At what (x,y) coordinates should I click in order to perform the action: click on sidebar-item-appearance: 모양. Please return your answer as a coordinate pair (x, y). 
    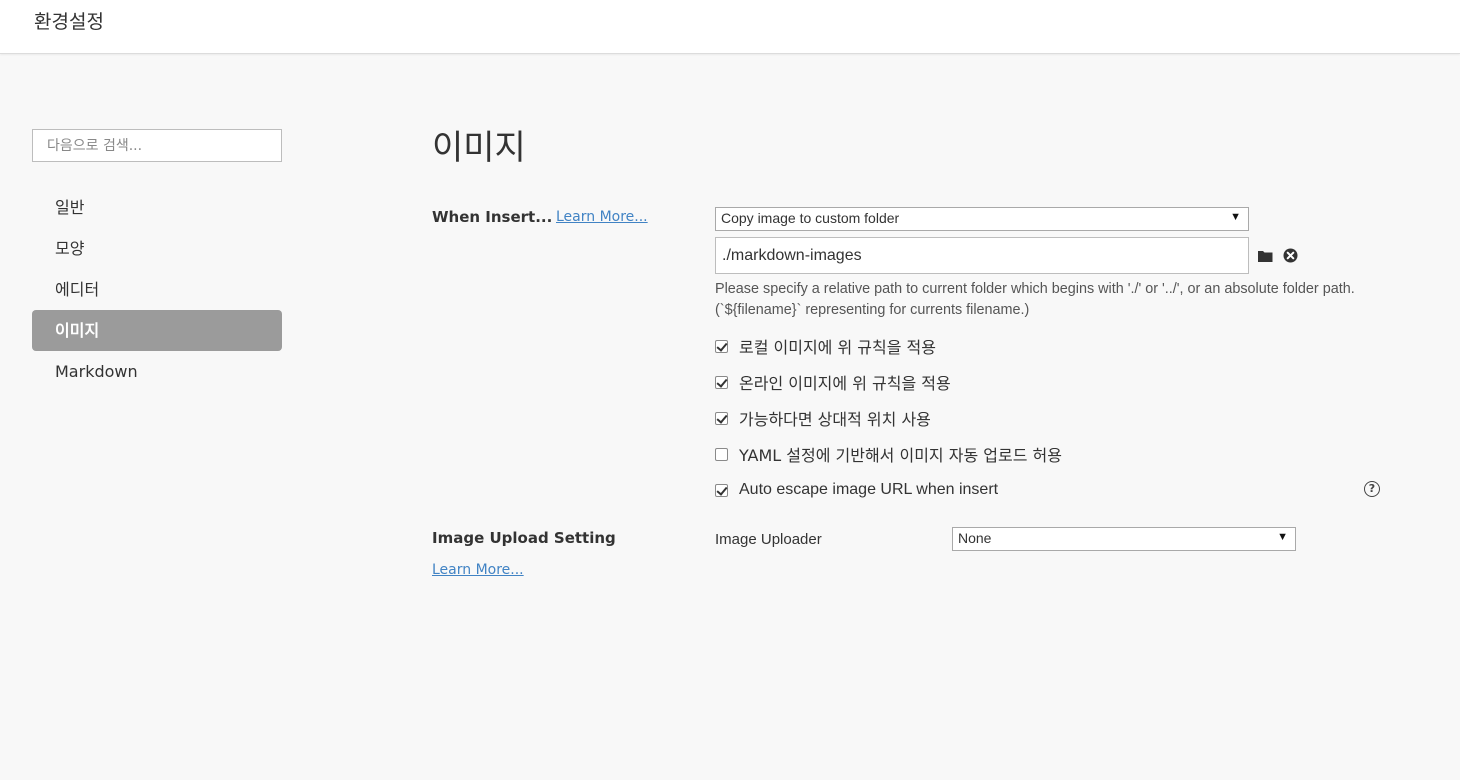
    Looking at the image, I should click on (157, 248).